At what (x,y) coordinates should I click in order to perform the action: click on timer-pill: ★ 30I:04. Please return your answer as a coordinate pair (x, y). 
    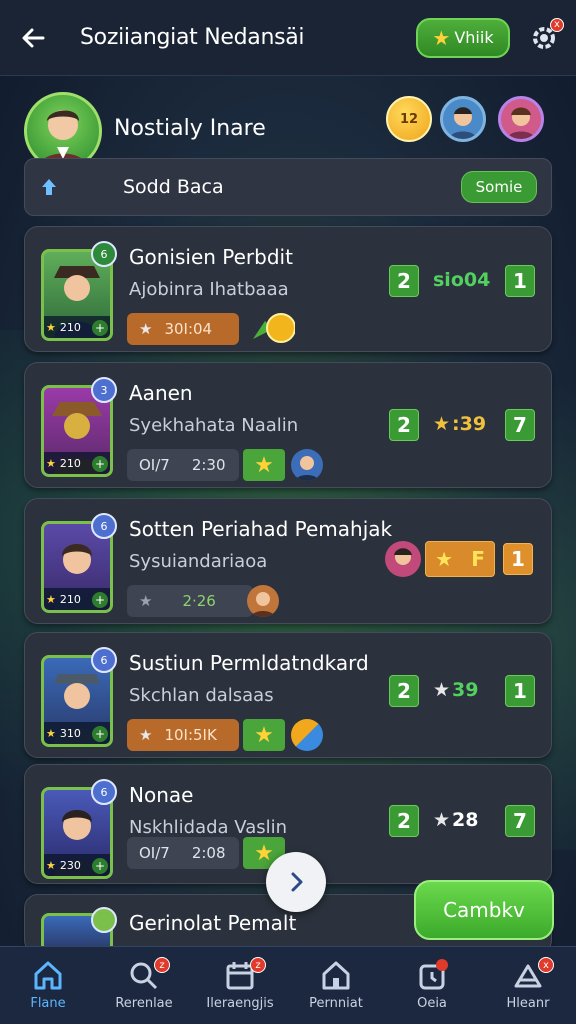
    Looking at the image, I should click on (183, 329).